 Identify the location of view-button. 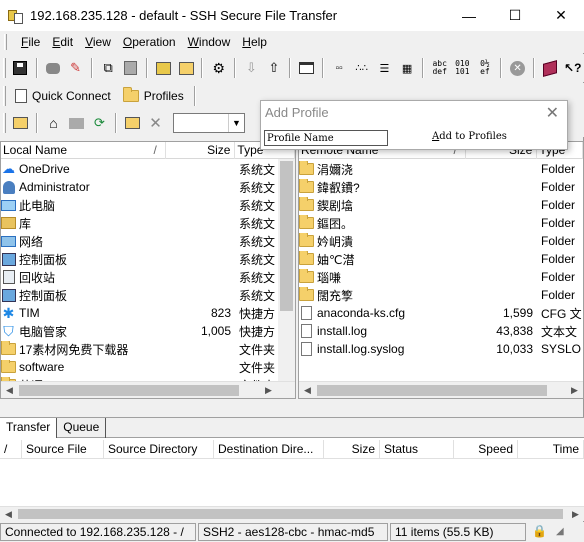
(306, 68).